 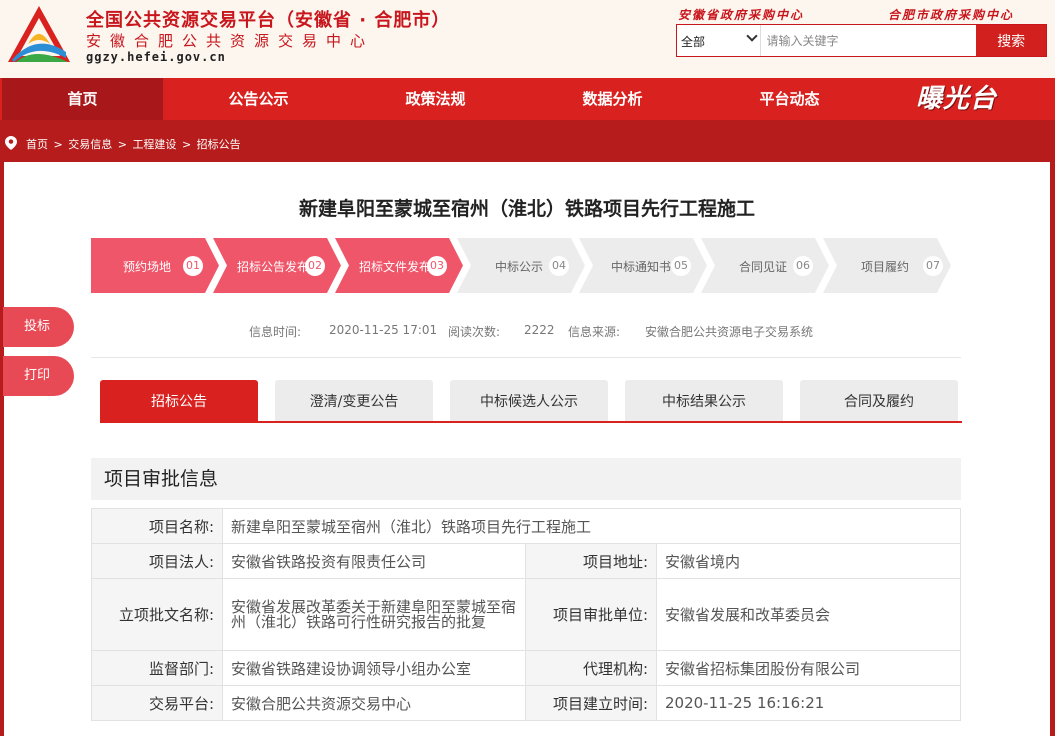 I want to click on step-number: 01, so click(x=193, y=266).